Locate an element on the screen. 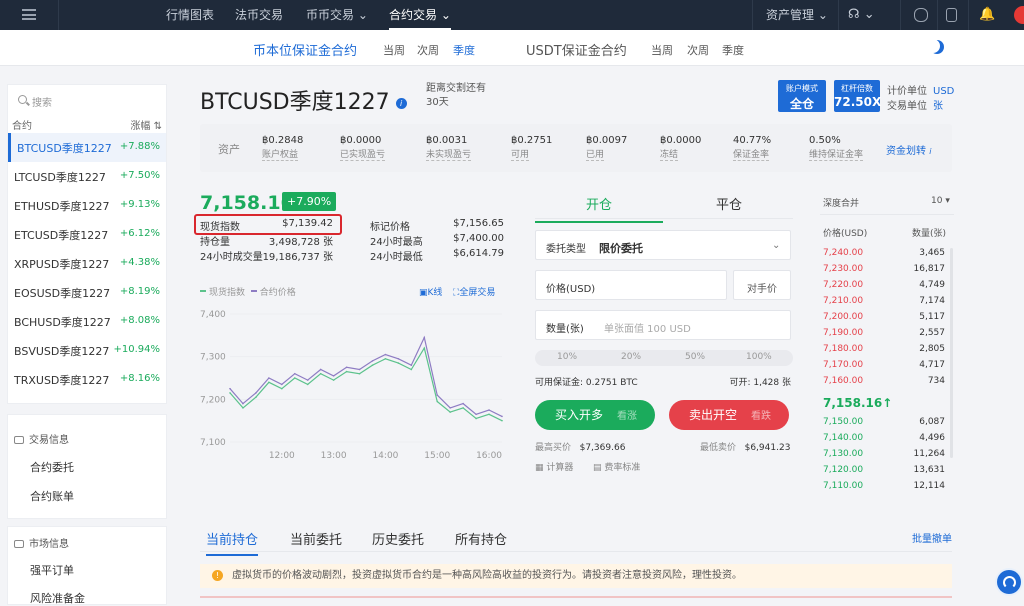 The height and width of the screenshot is (606, 1024). menu-risk-reserve: 风险准备金 is located at coordinates (57, 598).